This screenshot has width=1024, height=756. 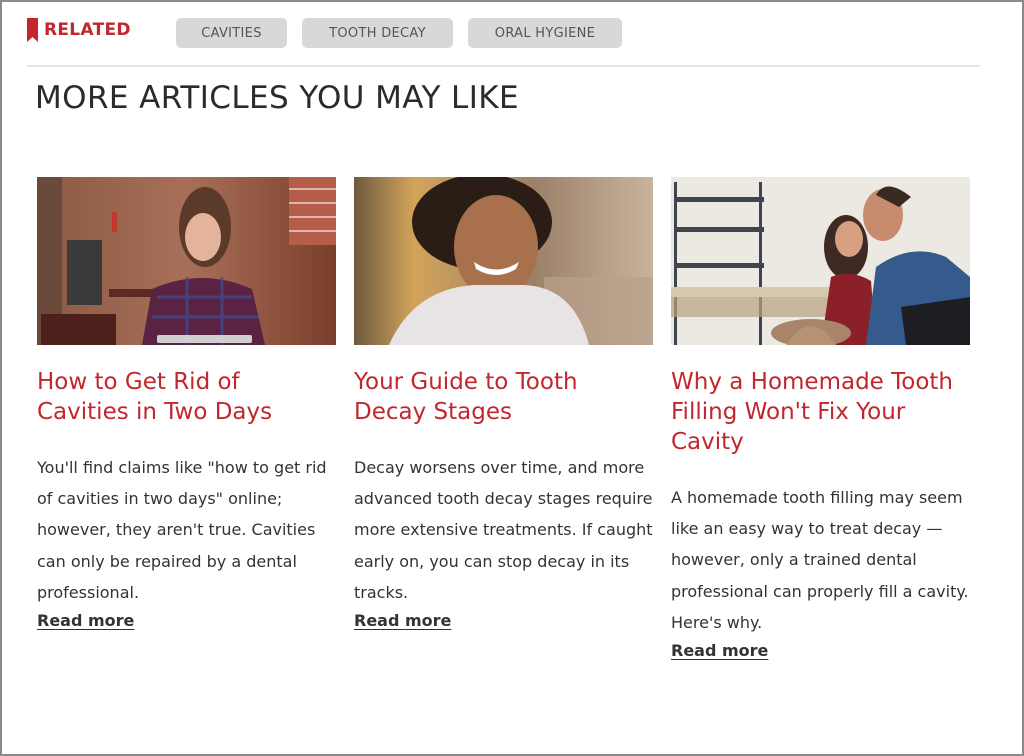 I want to click on smiling-man-image, so click(x=503, y=261).